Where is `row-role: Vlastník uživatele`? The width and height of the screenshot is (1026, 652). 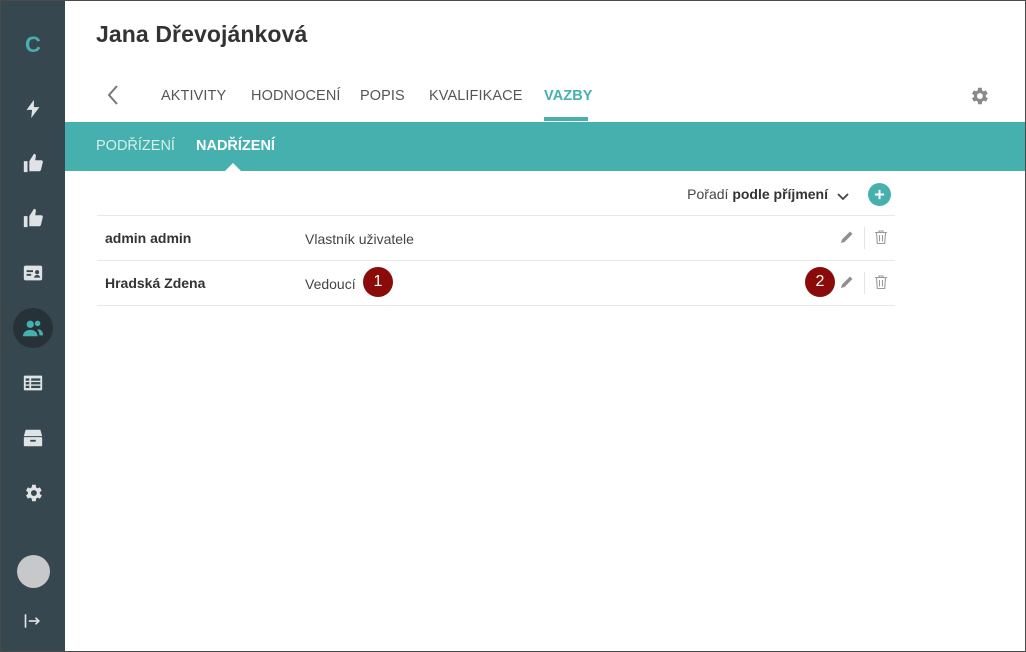 row-role: Vlastník uživatele is located at coordinates (359, 239).